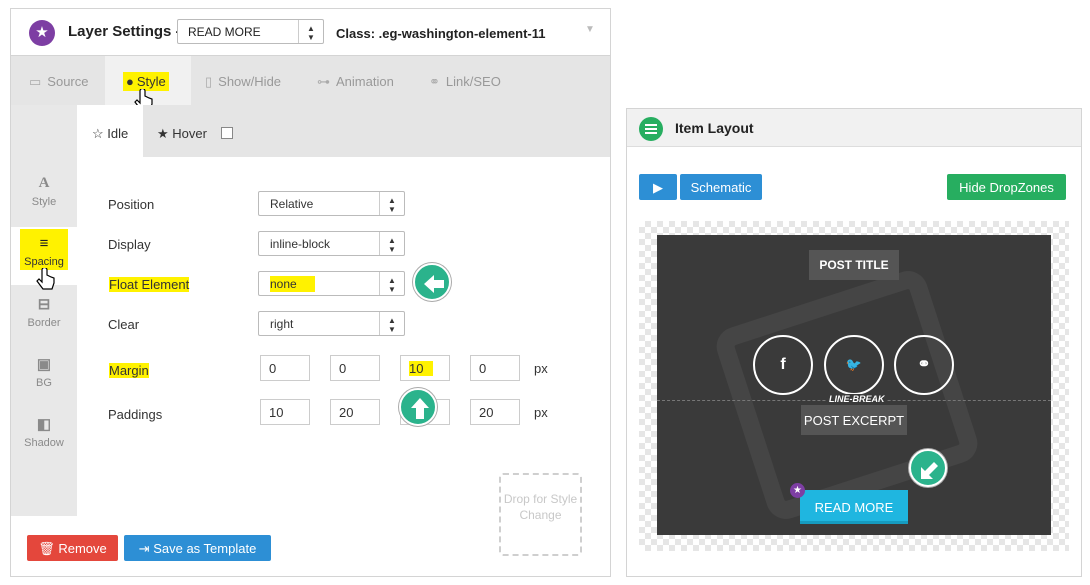  I want to click on element-select: READ MORE ▲ ▼, so click(250, 31).